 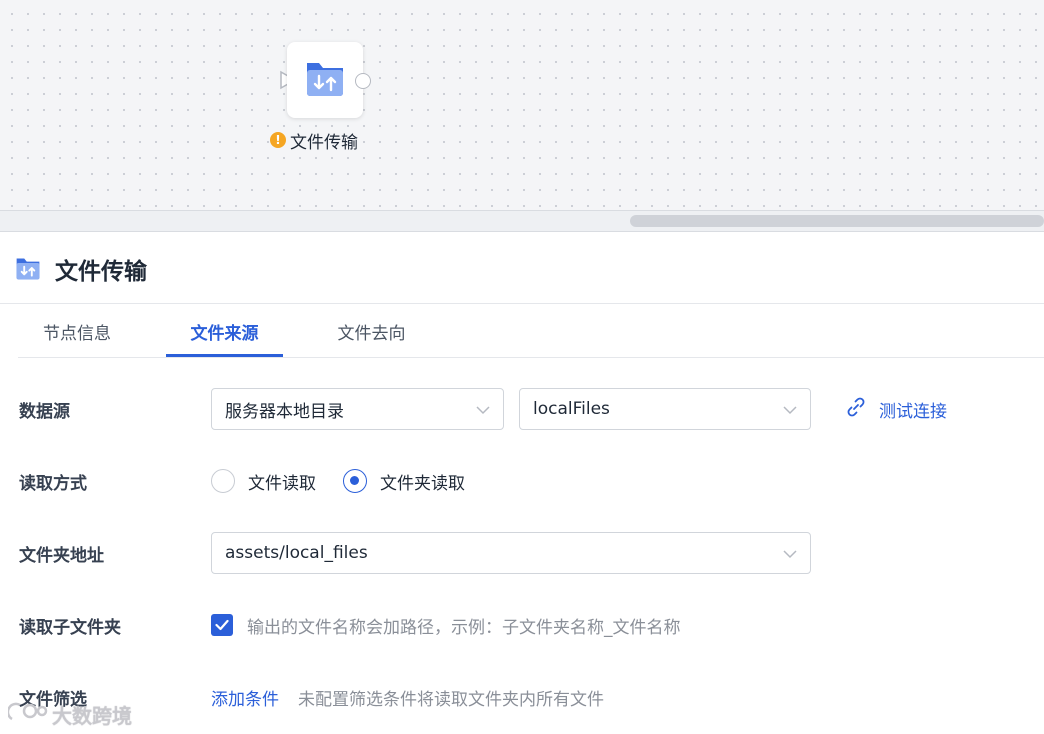 I want to click on node-label-text: 文件传输, so click(x=324, y=142).